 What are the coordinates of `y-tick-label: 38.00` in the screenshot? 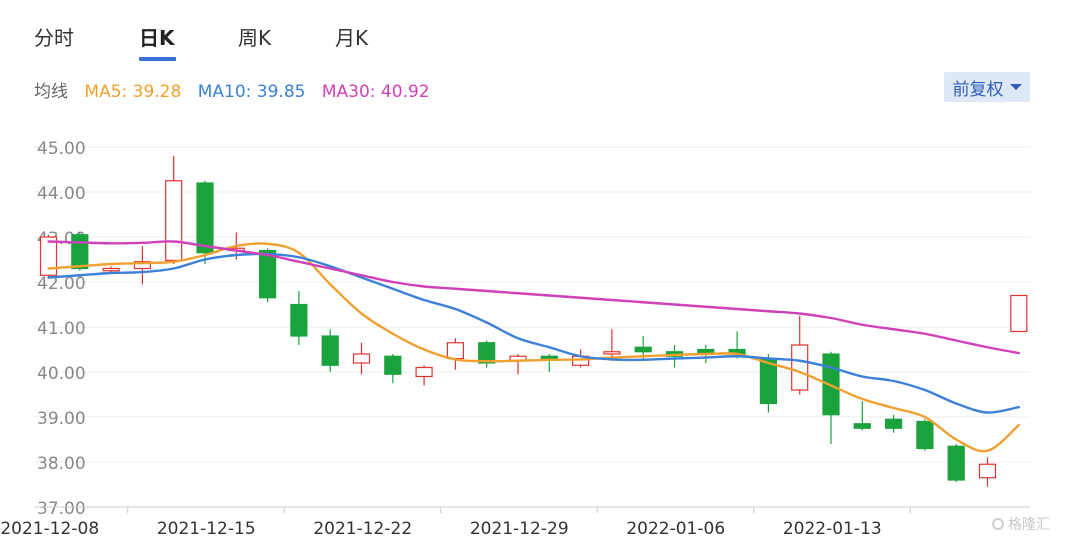 It's located at (61, 464).